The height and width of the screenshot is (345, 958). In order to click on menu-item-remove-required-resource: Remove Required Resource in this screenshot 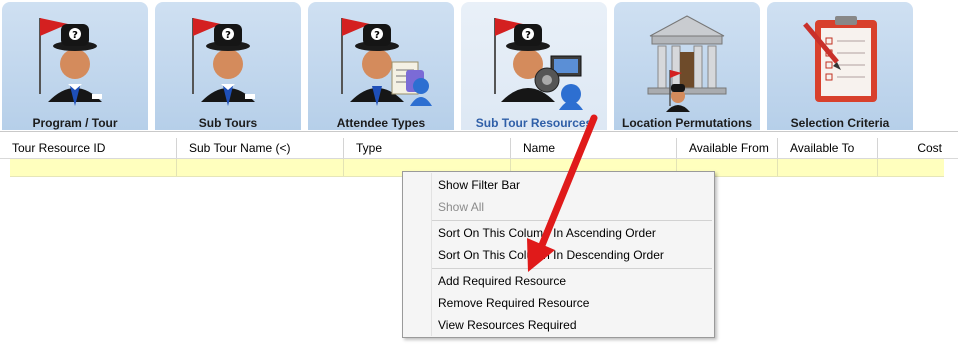, I will do `click(558, 303)`.